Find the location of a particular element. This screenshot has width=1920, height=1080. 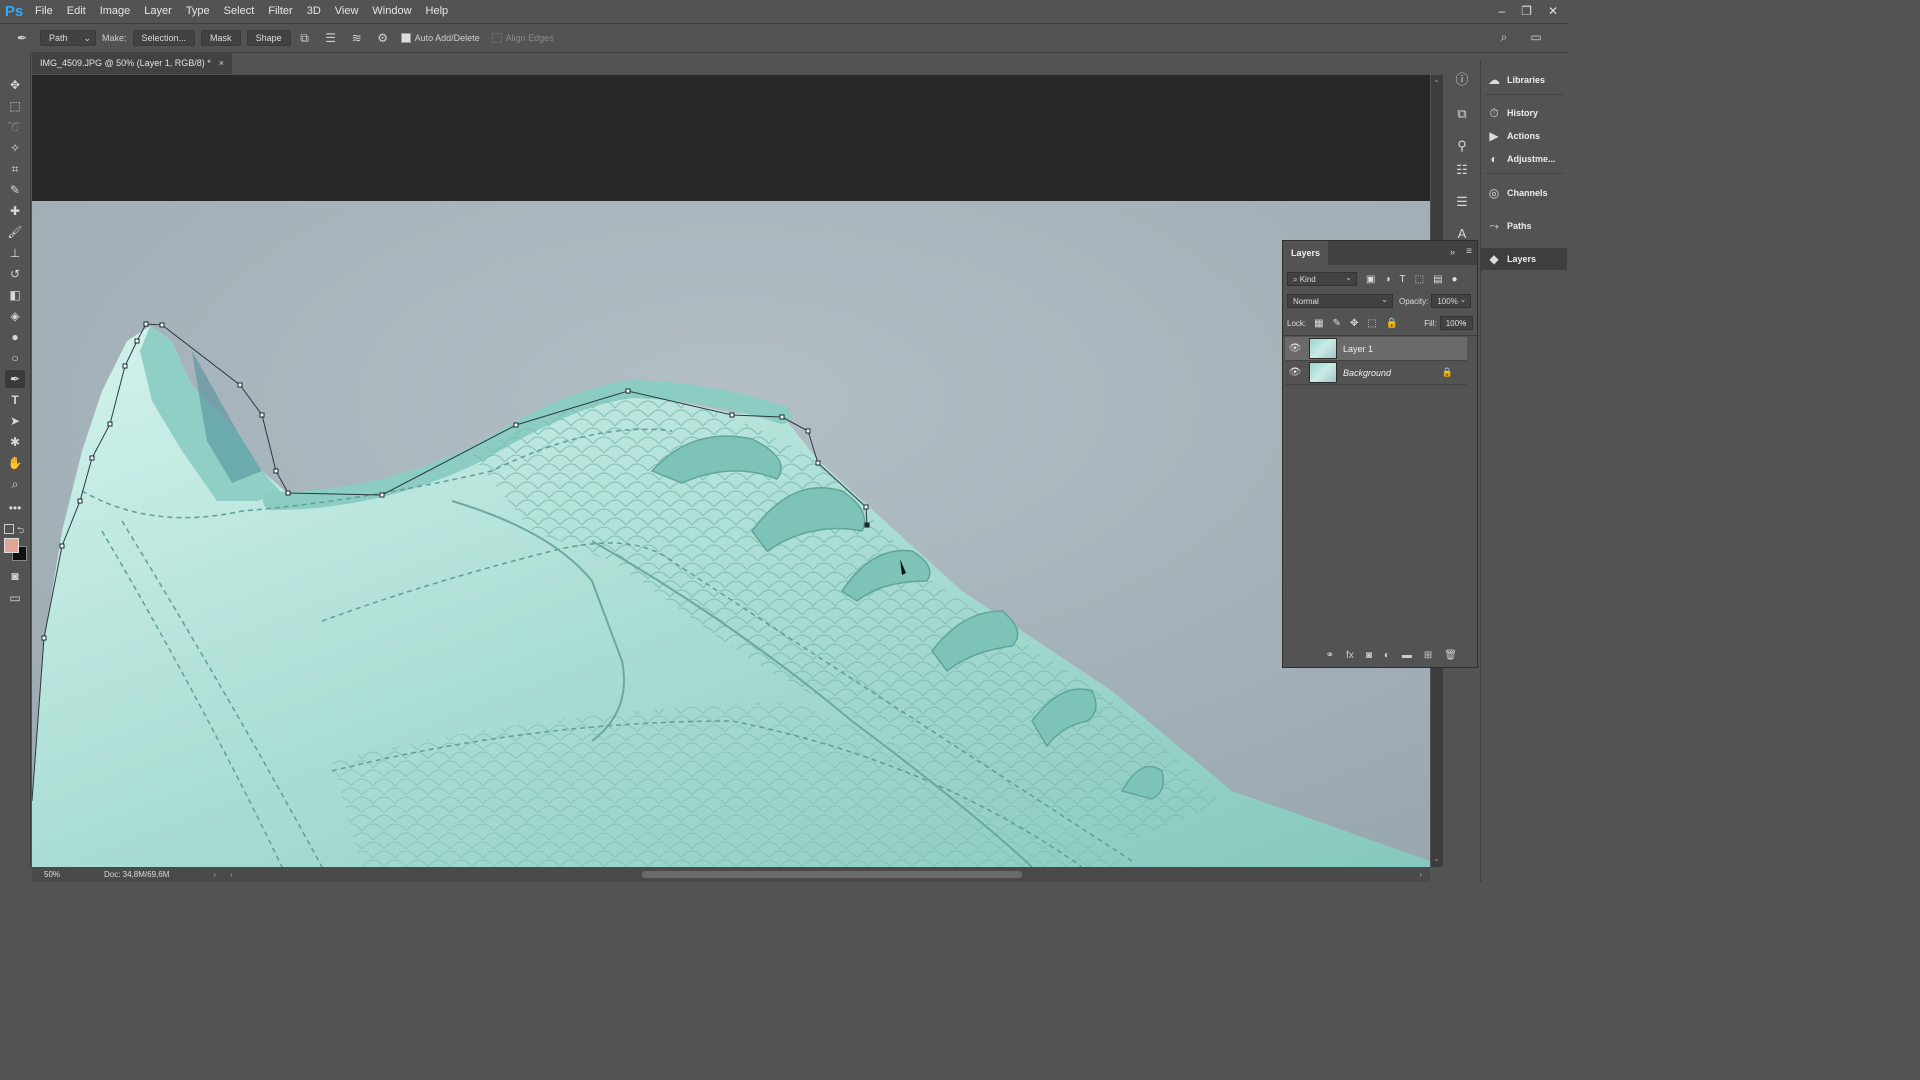

menu-3d: 3D is located at coordinates (314, 11).